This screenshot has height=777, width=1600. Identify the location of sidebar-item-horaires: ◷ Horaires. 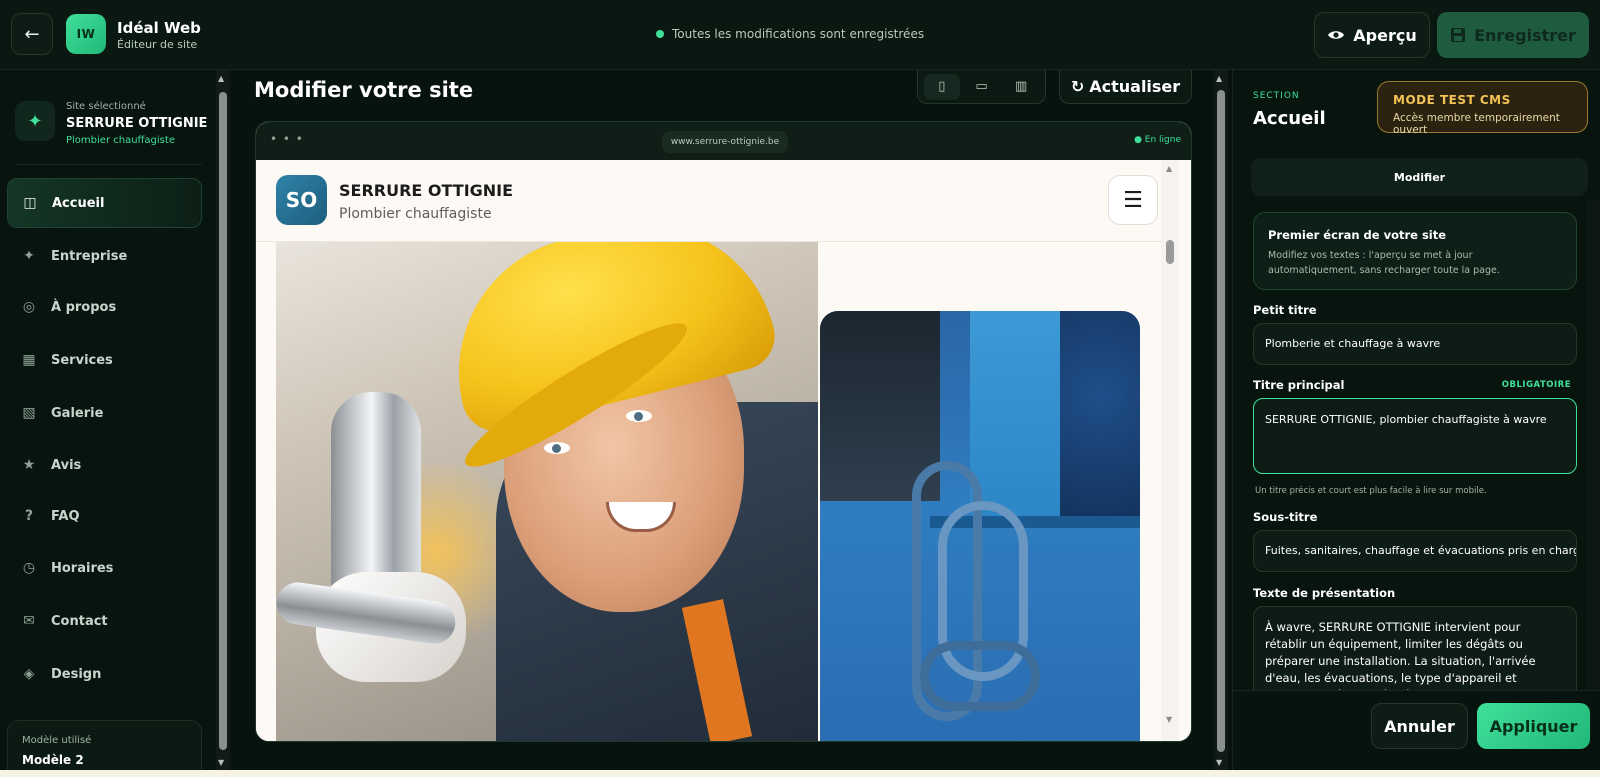
(104, 568).